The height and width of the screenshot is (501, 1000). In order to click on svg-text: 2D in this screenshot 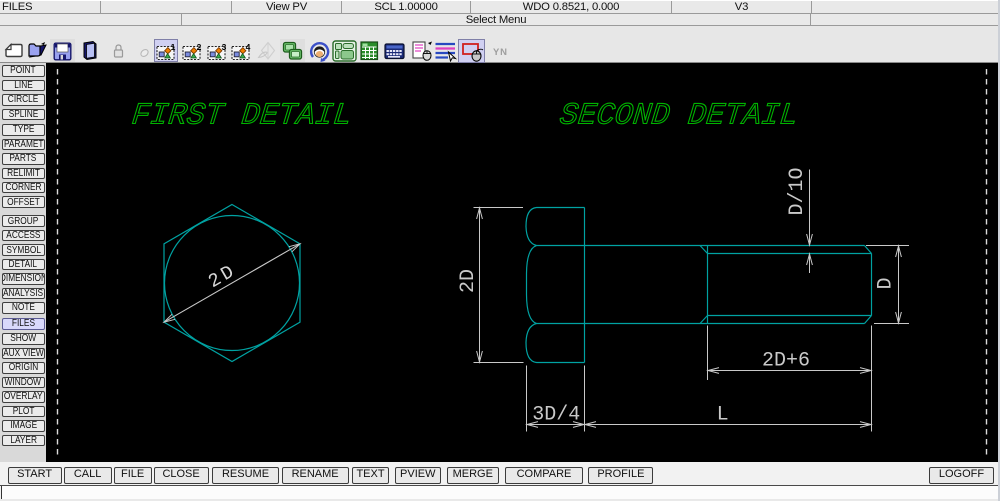, I will do `click(468, 281)`.